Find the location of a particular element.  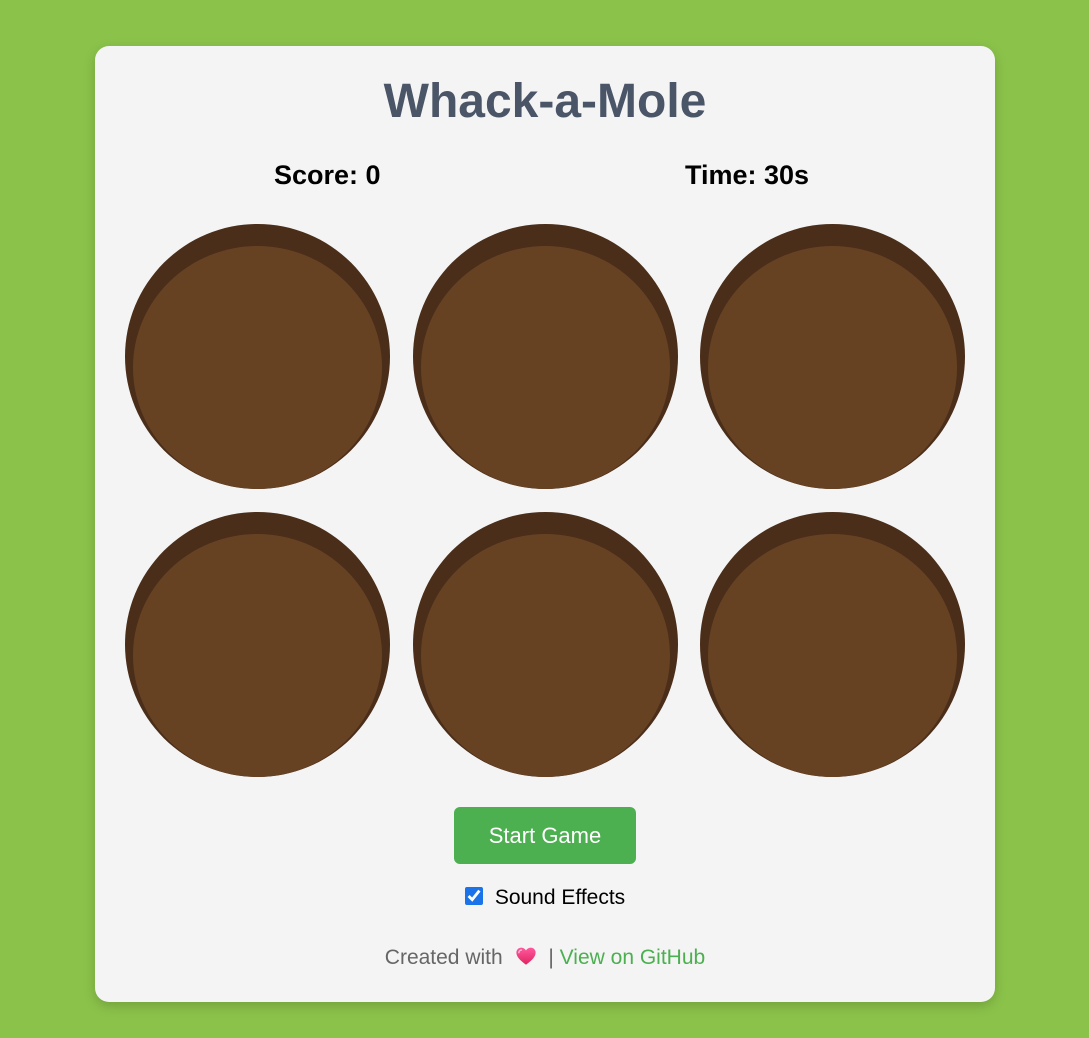

footer: Created with | View on GitHub is located at coordinates (545, 957).